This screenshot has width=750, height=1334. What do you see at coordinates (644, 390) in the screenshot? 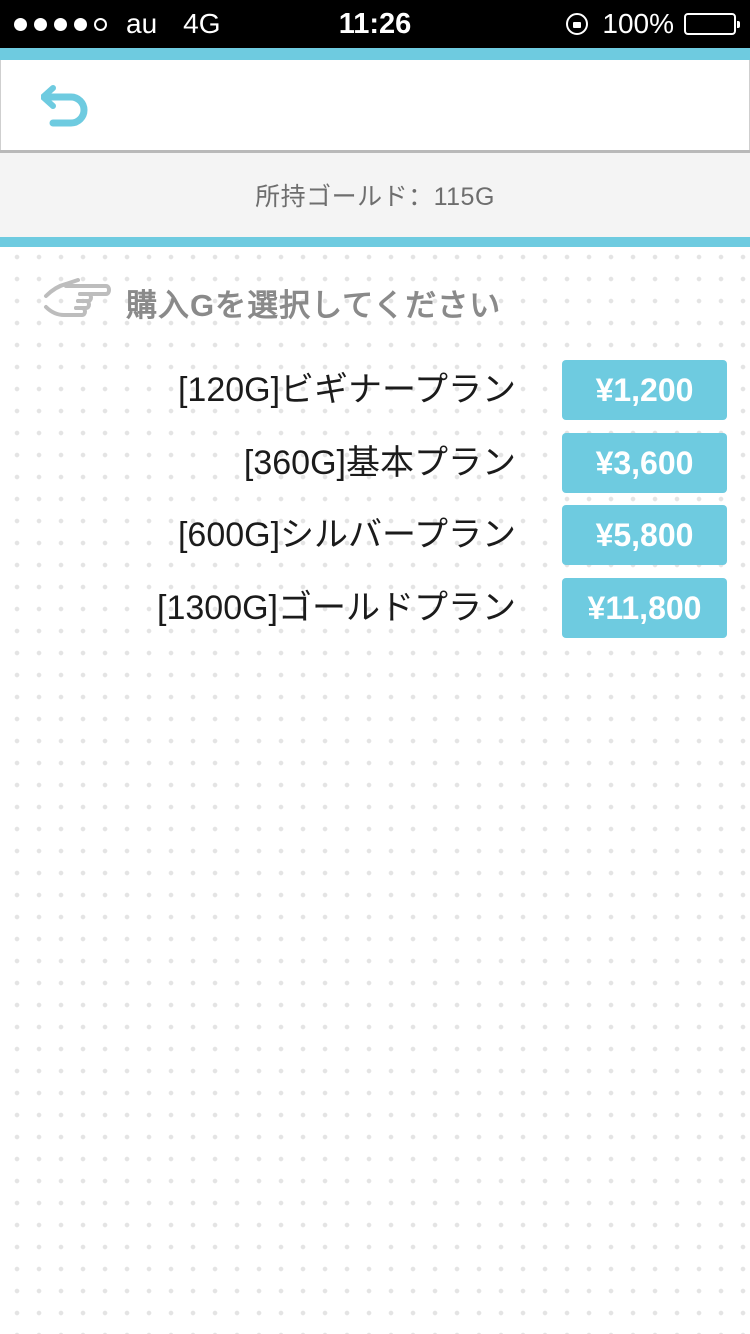
I see `plan-price-button: ¥1,200` at bounding box center [644, 390].